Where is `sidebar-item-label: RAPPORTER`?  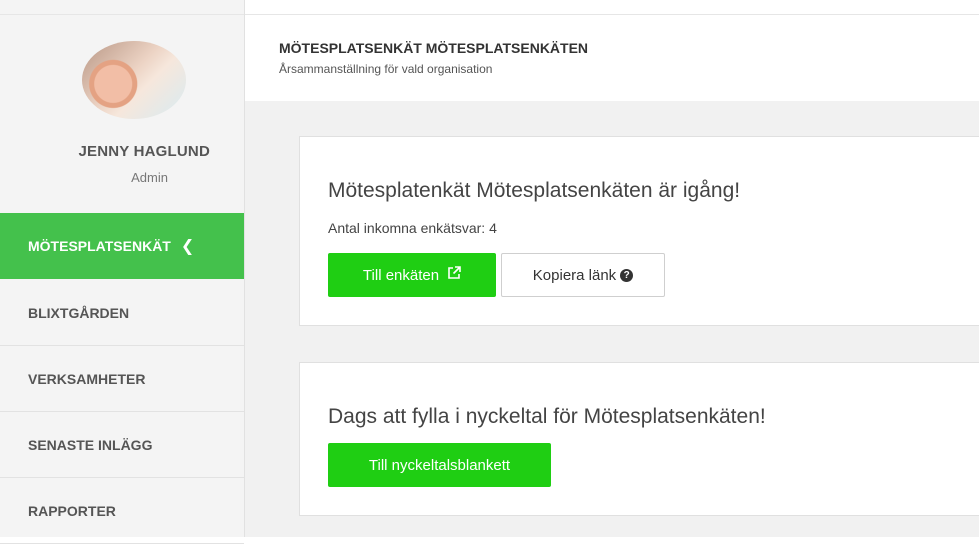 sidebar-item-label: RAPPORTER is located at coordinates (72, 510).